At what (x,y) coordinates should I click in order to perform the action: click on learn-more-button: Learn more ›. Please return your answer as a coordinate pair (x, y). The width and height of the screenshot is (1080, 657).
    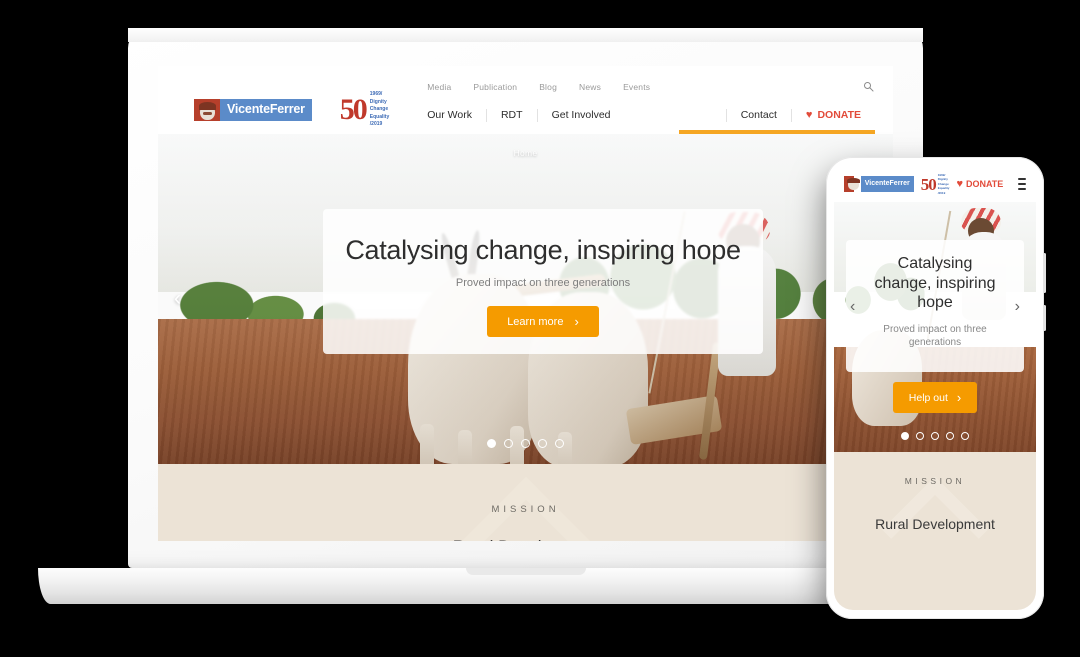
    Looking at the image, I should click on (543, 321).